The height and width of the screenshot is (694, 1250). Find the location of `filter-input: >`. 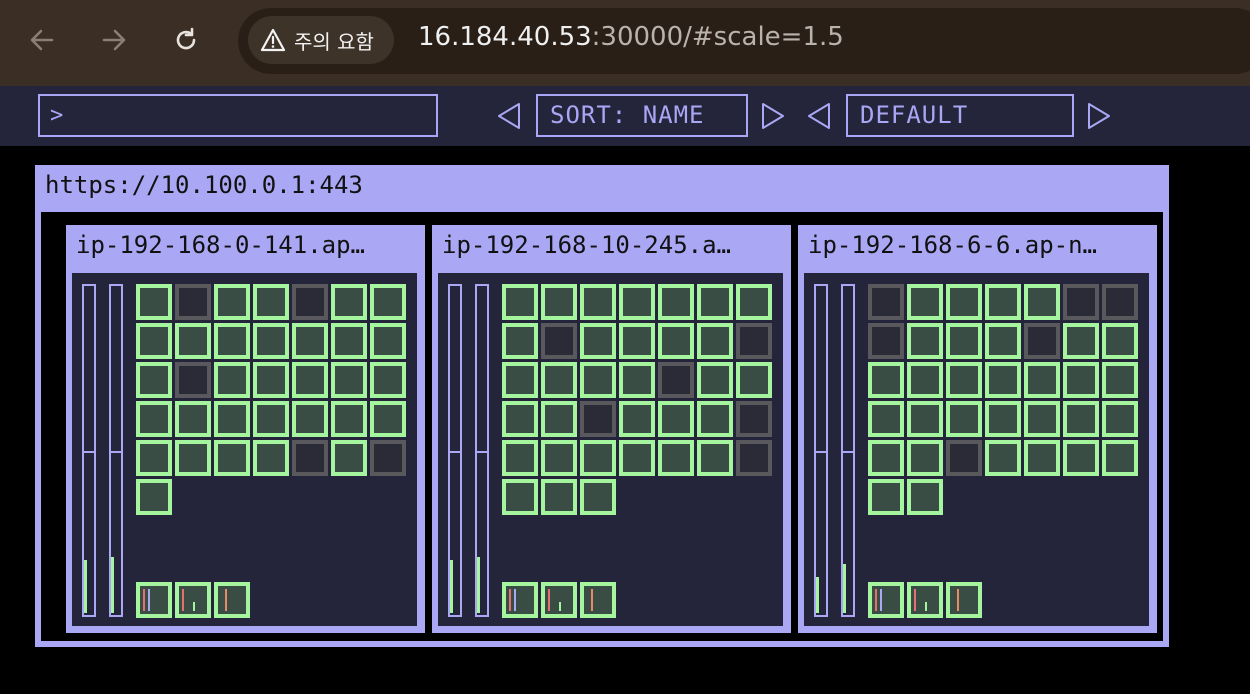

filter-input: > is located at coordinates (238, 115).